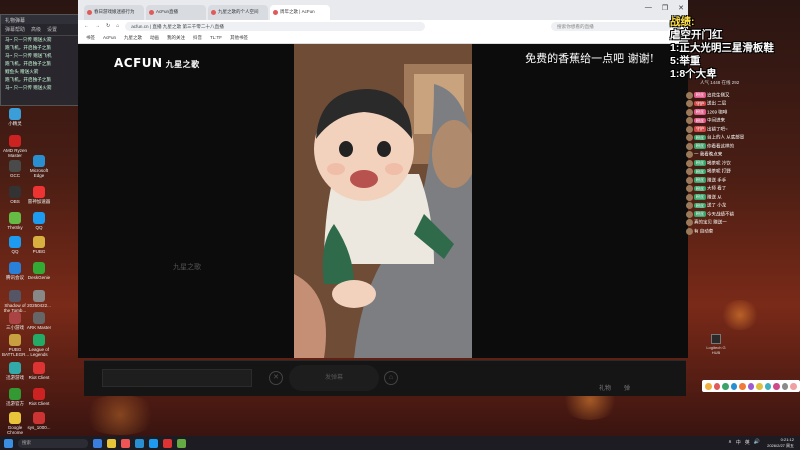 Image resolution: width=800 pixels, height=450 pixels. Describe the element at coordinates (15, 169) in the screenshot. I see `desktop-icon: GCC` at that location.